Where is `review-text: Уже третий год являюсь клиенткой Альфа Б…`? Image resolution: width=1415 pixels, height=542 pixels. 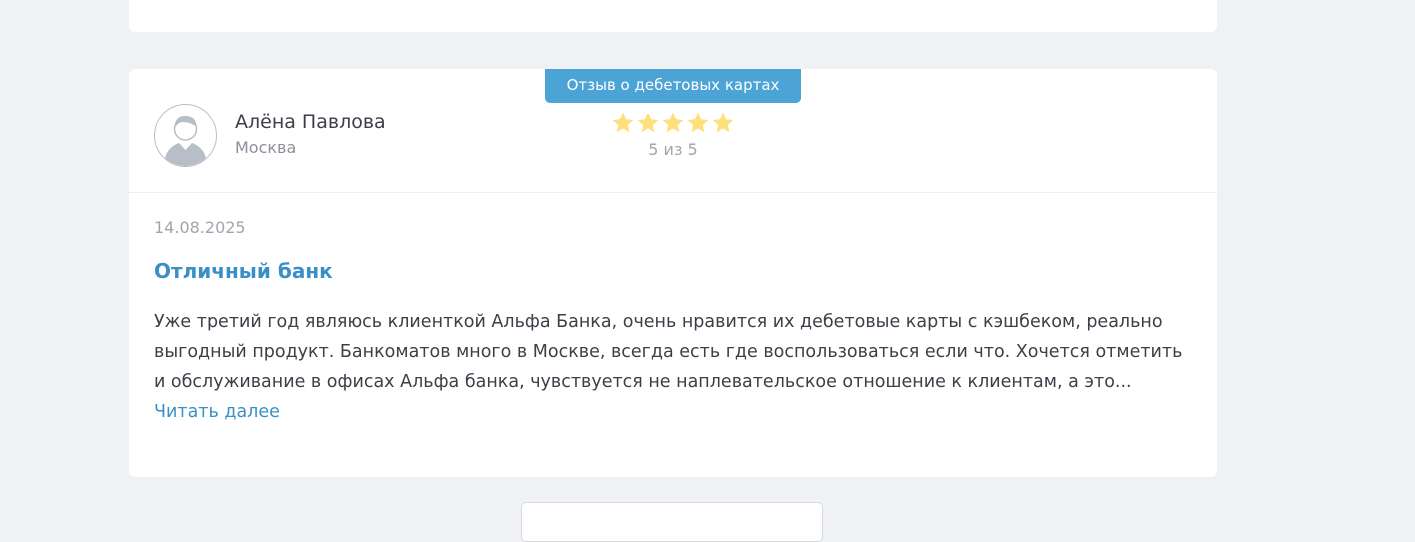 review-text: Уже третий год являюсь клиенткой Альфа Б… is located at coordinates (668, 352).